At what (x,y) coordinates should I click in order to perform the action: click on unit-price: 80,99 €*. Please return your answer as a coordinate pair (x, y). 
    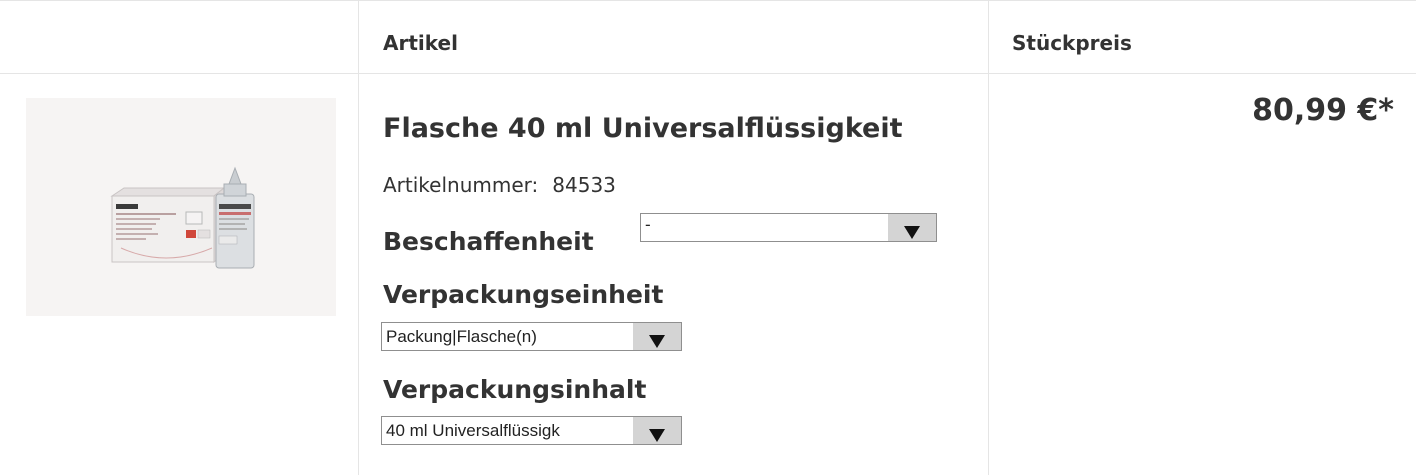
    Looking at the image, I should click on (1323, 110).